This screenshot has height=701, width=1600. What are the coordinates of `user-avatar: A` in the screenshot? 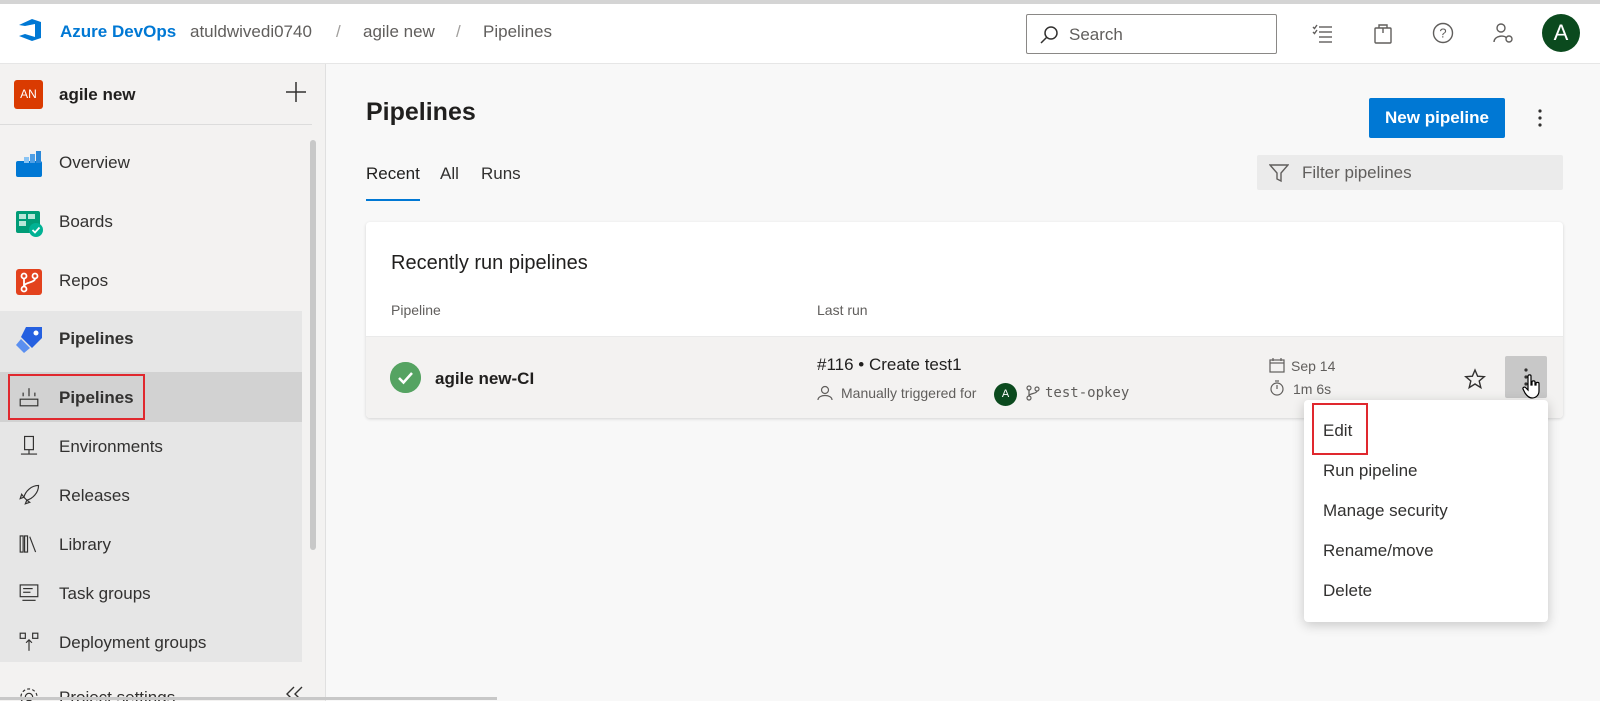 It's located at (1561, 33).